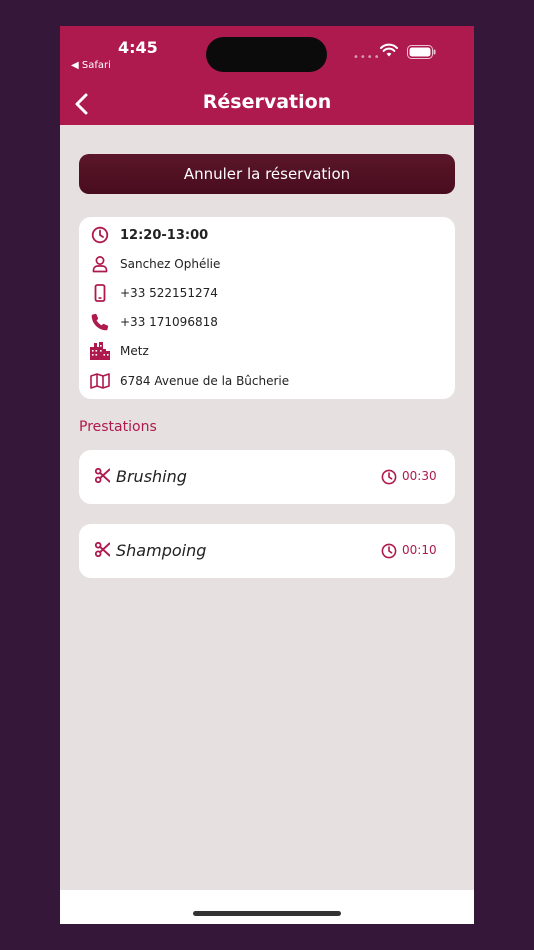  Describe the element at coordinates (100, 381) in the screenshot. I see `map-icon` at that location.